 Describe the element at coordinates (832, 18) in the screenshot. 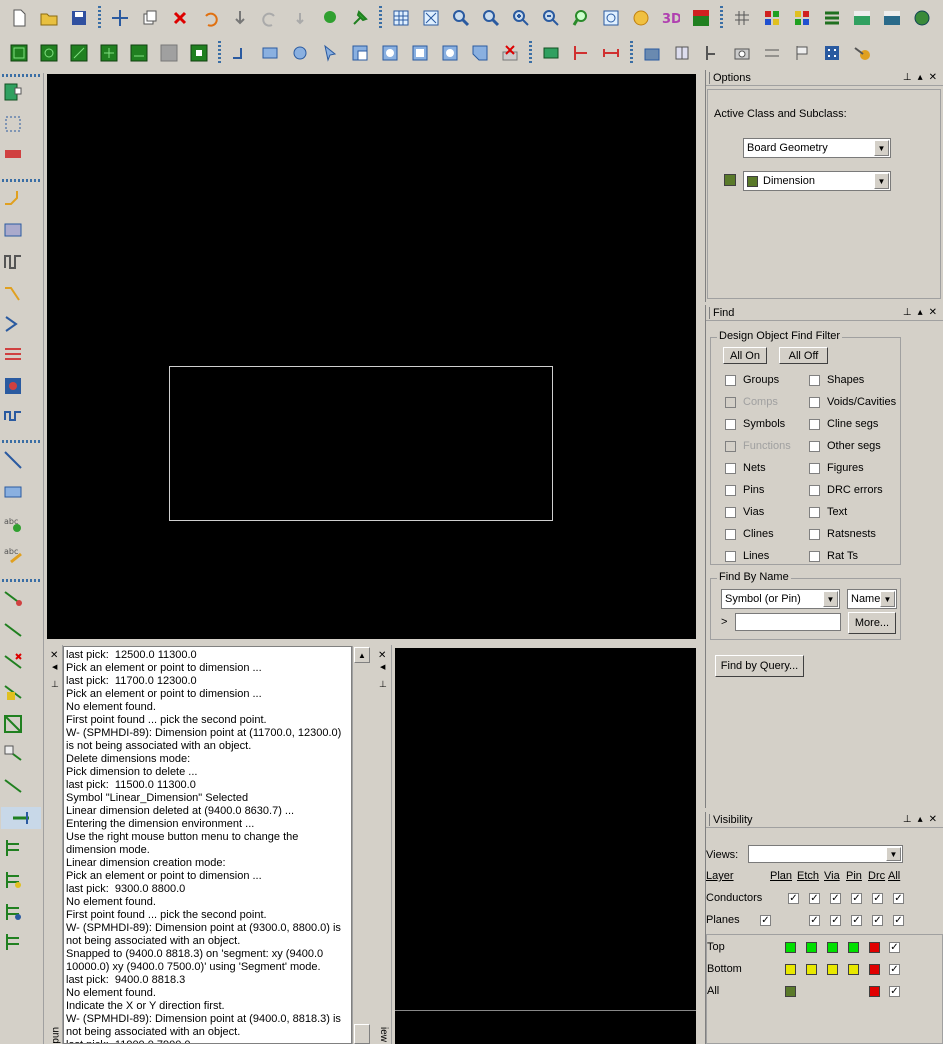

I see `cm-icon` at that location.